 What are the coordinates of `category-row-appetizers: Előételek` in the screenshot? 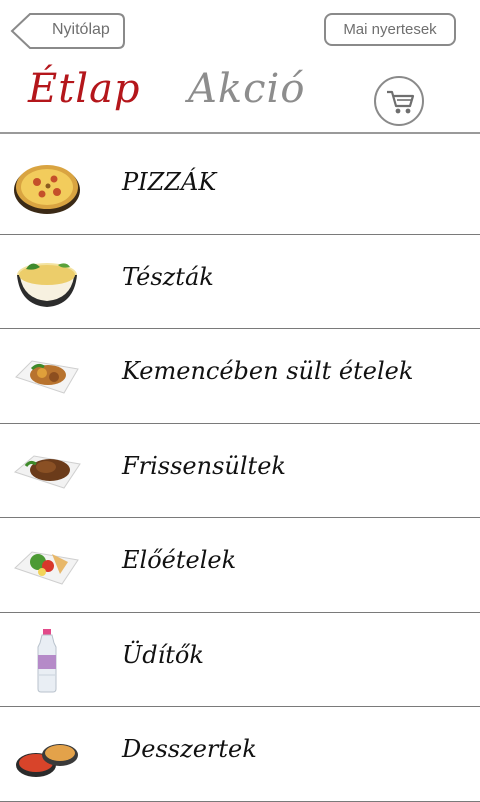 It's located at (240, 565).